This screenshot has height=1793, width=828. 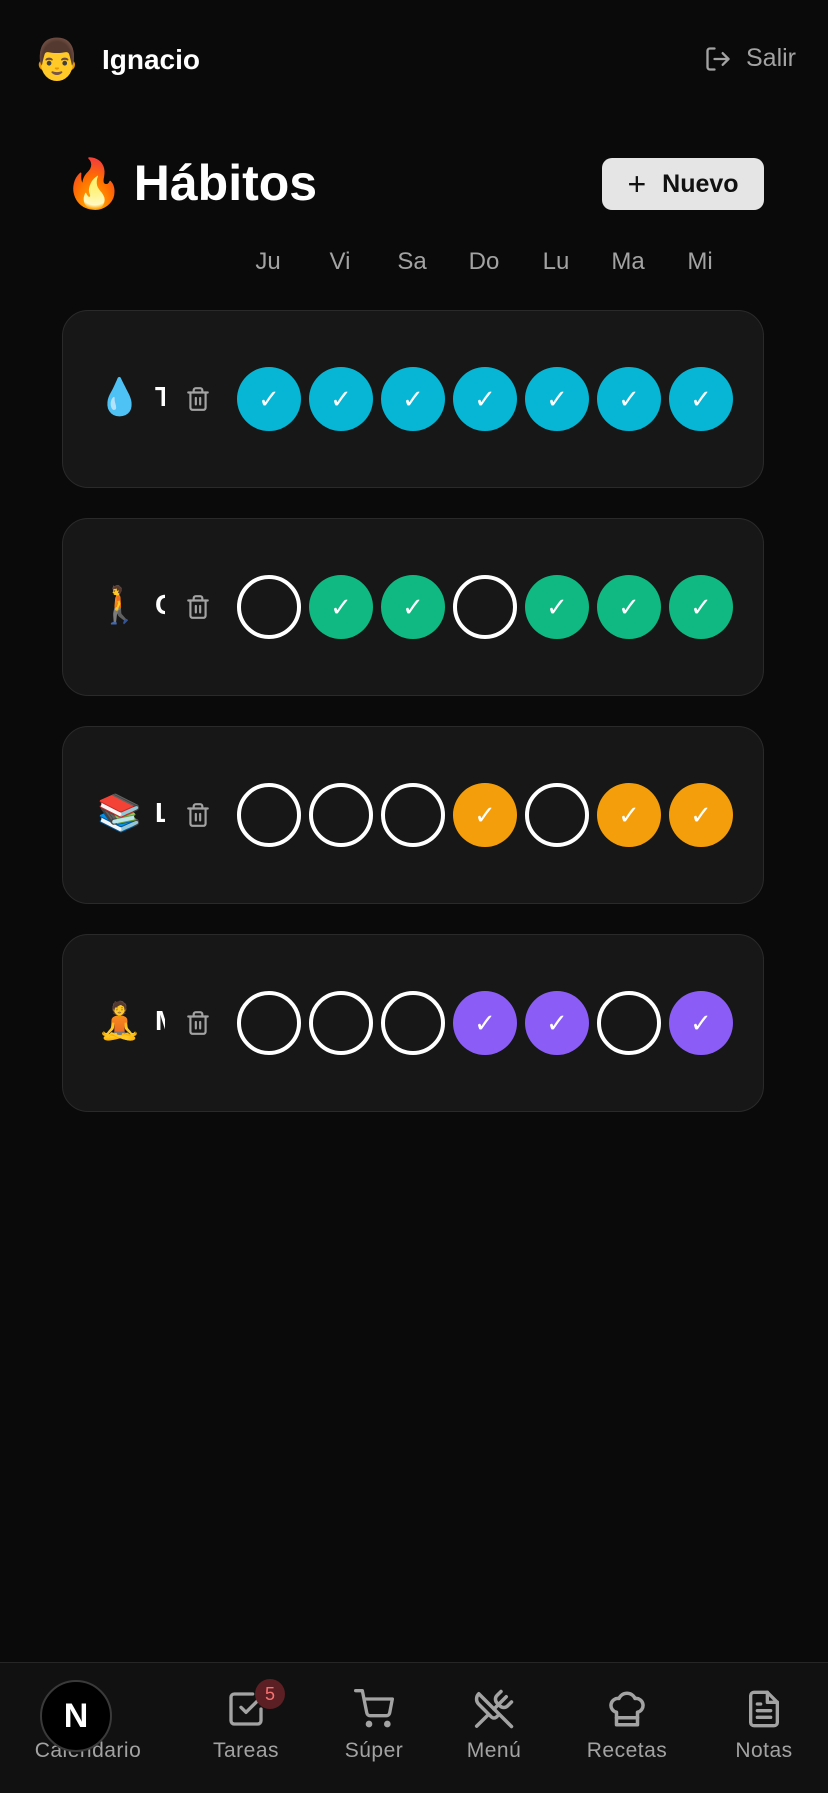 What do you see at coordinates (160, 605) in the screenshot?
I see `habit-name: C` at bounding box center [160, 605].